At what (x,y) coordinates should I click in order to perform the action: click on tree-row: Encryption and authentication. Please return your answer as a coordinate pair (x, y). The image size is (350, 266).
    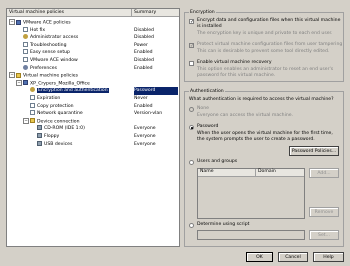
    Looking at the image, I should click on (66, 91).